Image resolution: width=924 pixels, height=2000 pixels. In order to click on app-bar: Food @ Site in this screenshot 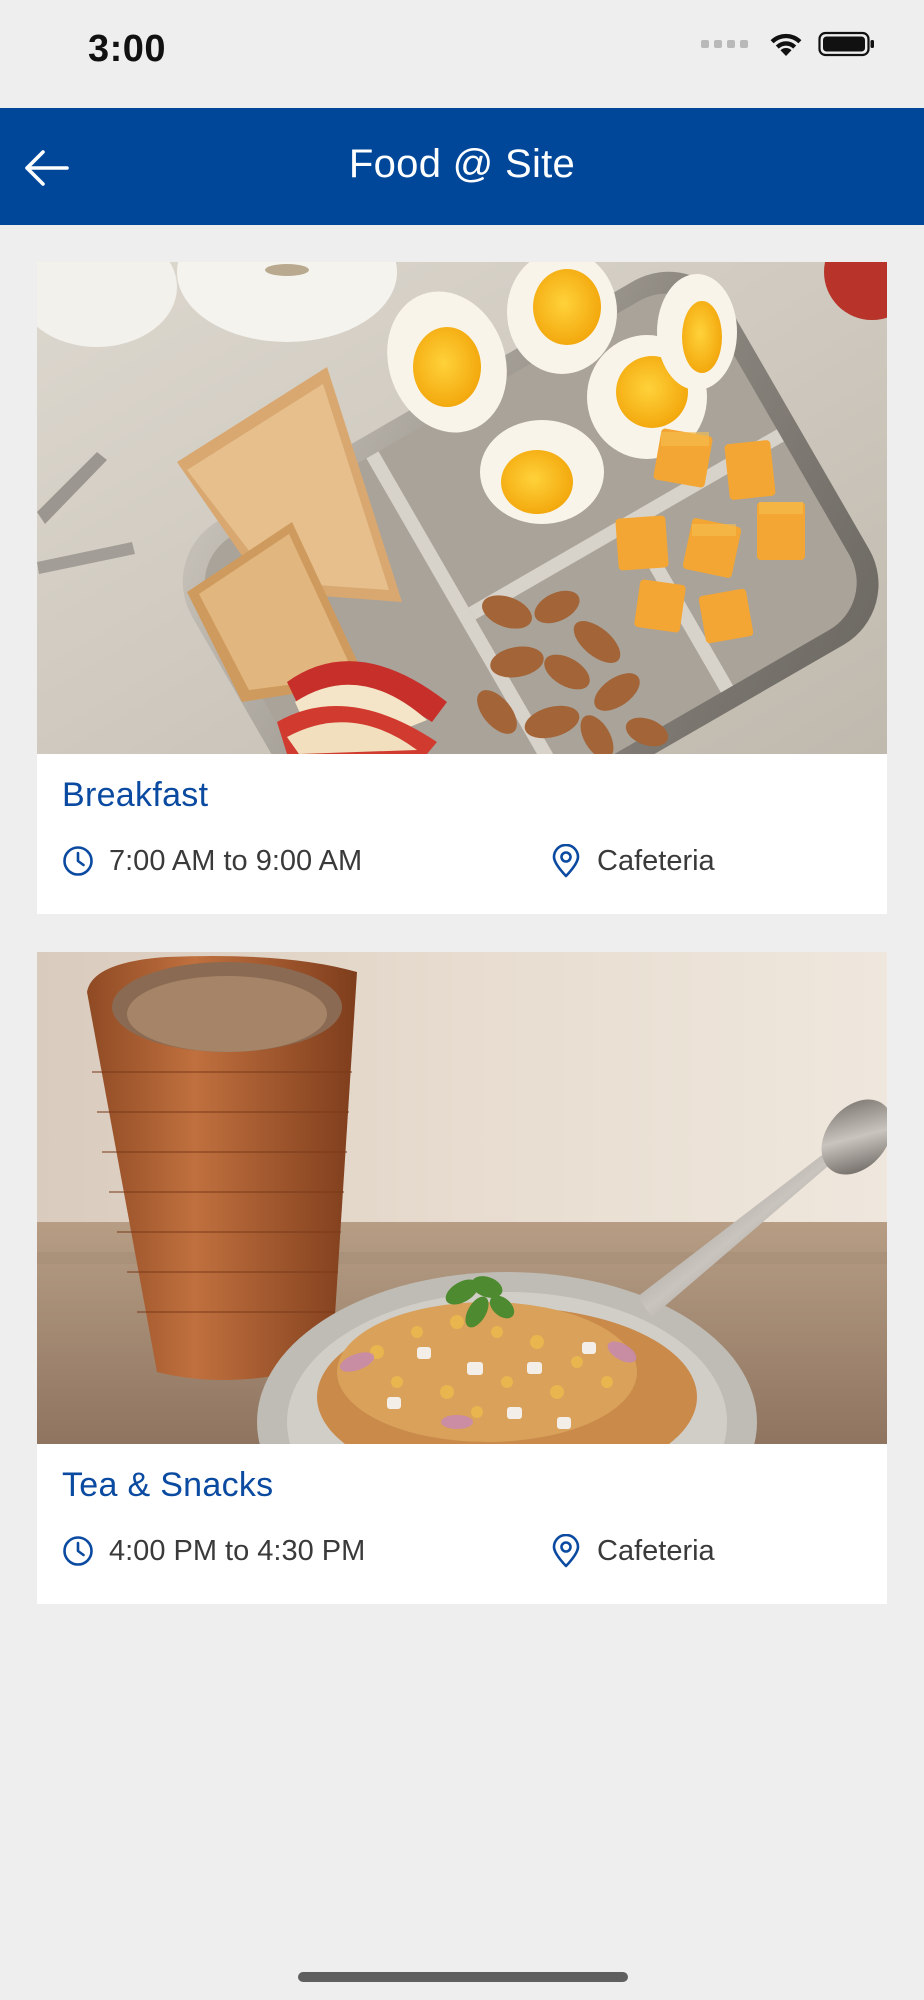, I will do `click(462, 166)`.